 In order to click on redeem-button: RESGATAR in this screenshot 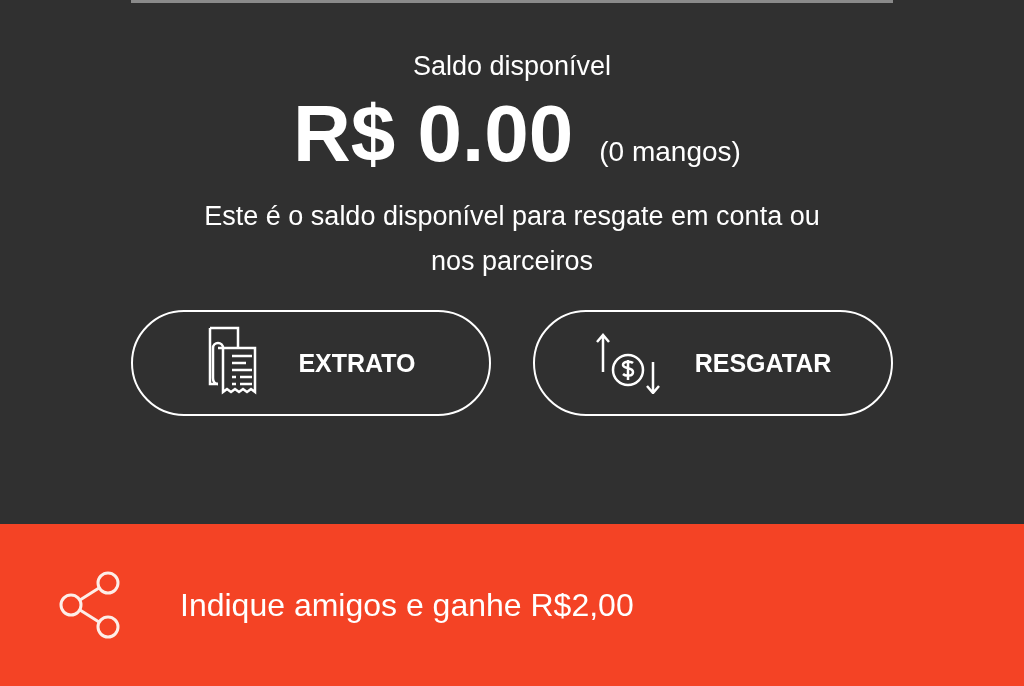, I will do `click(713, 363)`.